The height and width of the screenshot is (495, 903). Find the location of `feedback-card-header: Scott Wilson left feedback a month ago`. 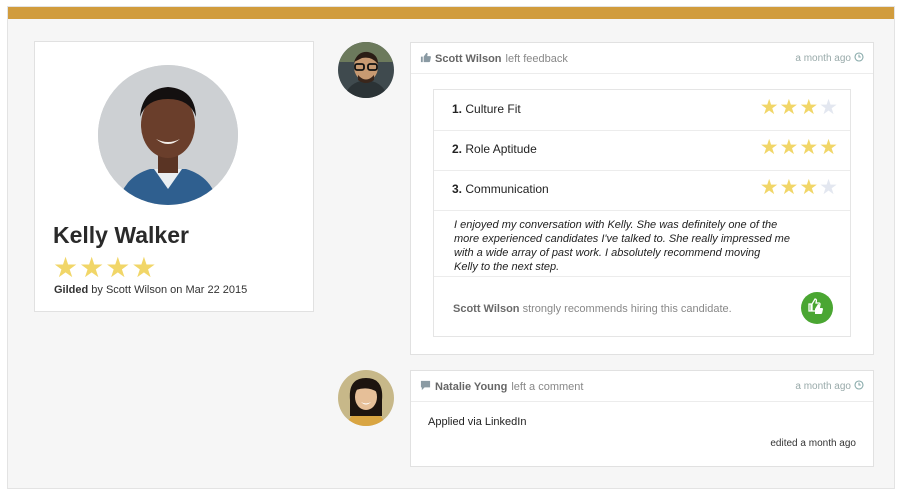

feedback-card-header: Scott Wilson left feedback a month ago is located at coordinates (642, 58).